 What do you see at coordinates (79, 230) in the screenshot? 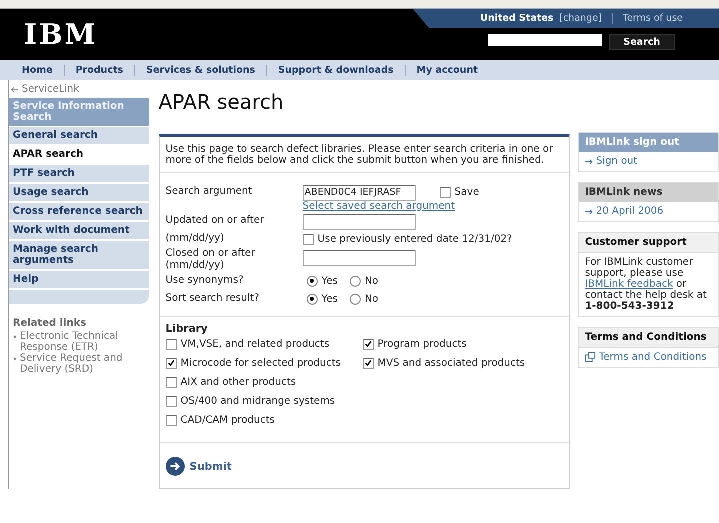
I see `sidebar-item: Work with document` at bounding box center [79, 230].